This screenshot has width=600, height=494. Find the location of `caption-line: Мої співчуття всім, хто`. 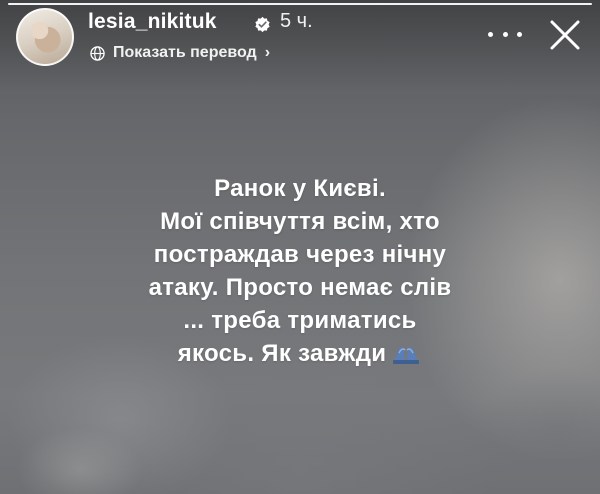

caption-line: Мої співчуття всім, хто is located at coordinates (300, 221).